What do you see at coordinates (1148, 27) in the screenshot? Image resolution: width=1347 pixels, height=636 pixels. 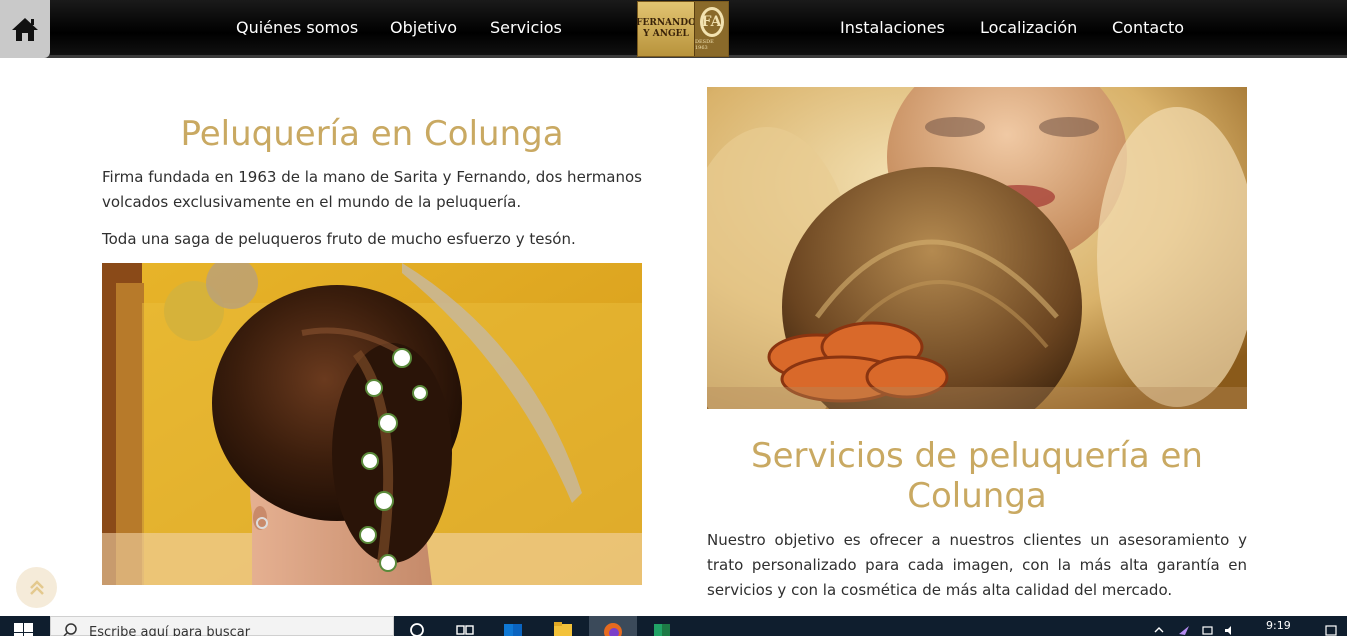 I see `nav-item-contacto: Contacto` at bounding box center [1148, 27].